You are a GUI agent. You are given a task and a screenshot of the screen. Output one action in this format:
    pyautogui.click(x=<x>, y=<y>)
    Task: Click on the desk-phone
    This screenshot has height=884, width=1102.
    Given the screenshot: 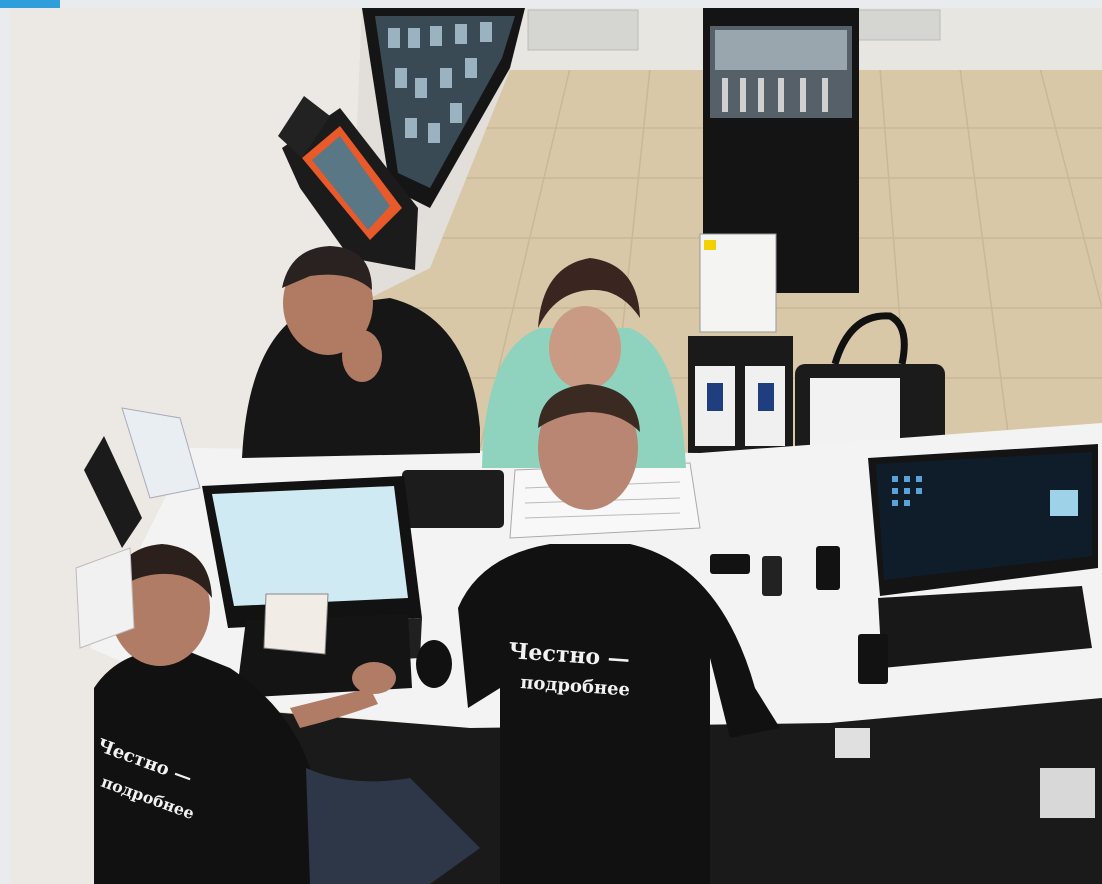 What is the action you would take?
    pyautogui.click(x=453, y=499)
    